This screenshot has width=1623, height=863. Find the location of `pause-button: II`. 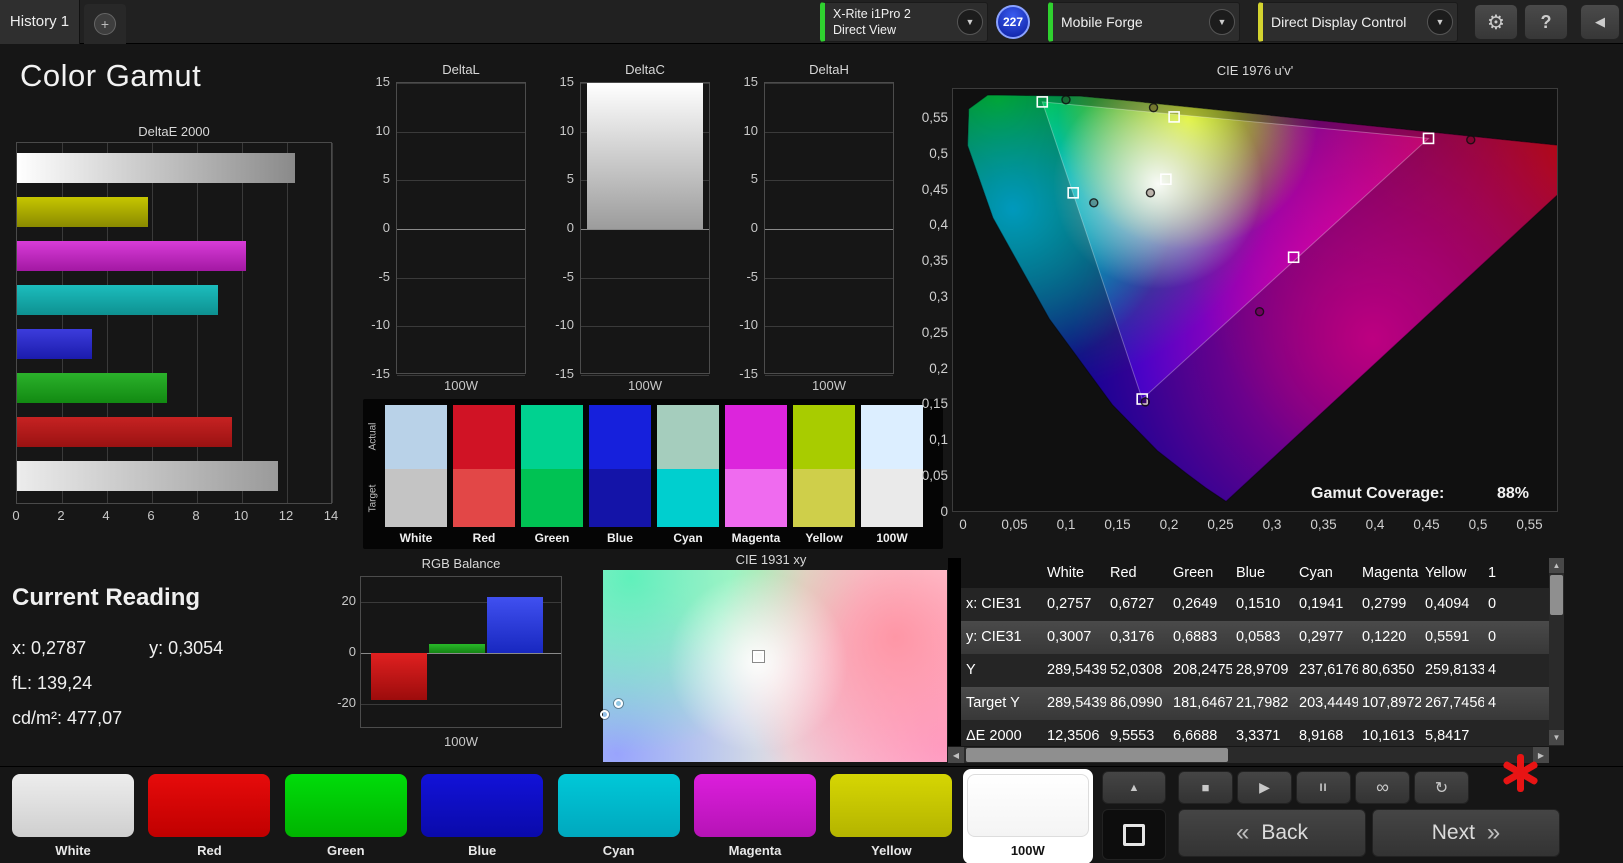

pause-button: II is located at coordinates (1323, 787).